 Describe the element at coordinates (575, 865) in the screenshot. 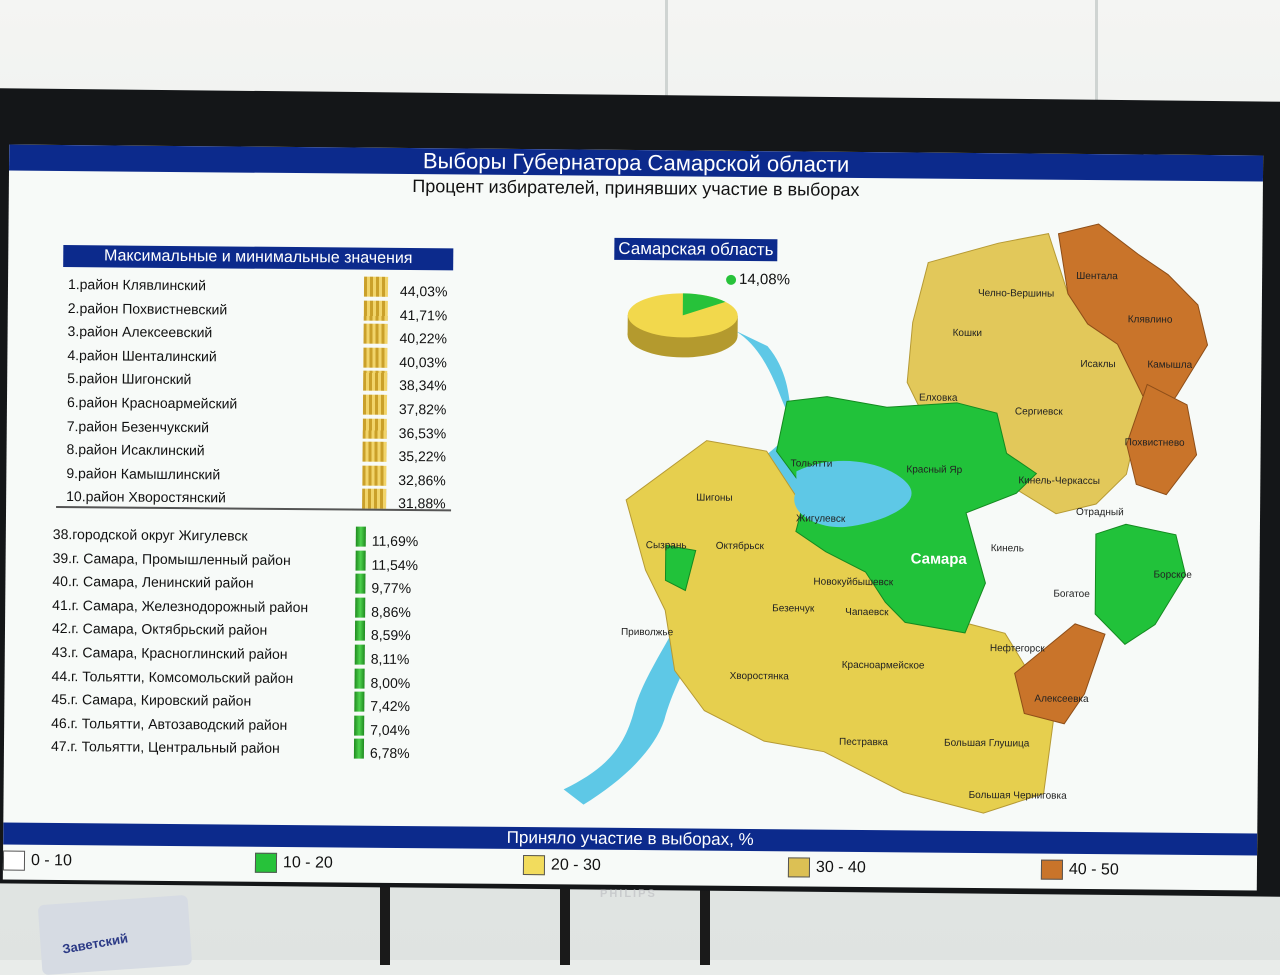

I see `legend-label: 20 - 30` at that location.